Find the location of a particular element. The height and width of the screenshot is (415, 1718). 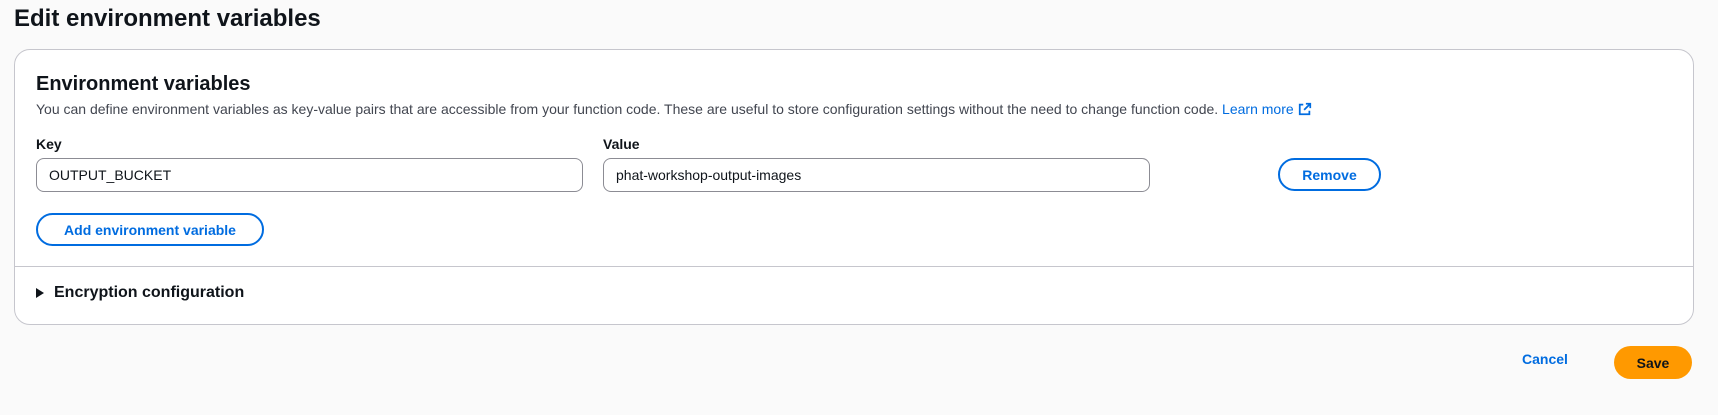

divider is located at coordinates (854, 266).